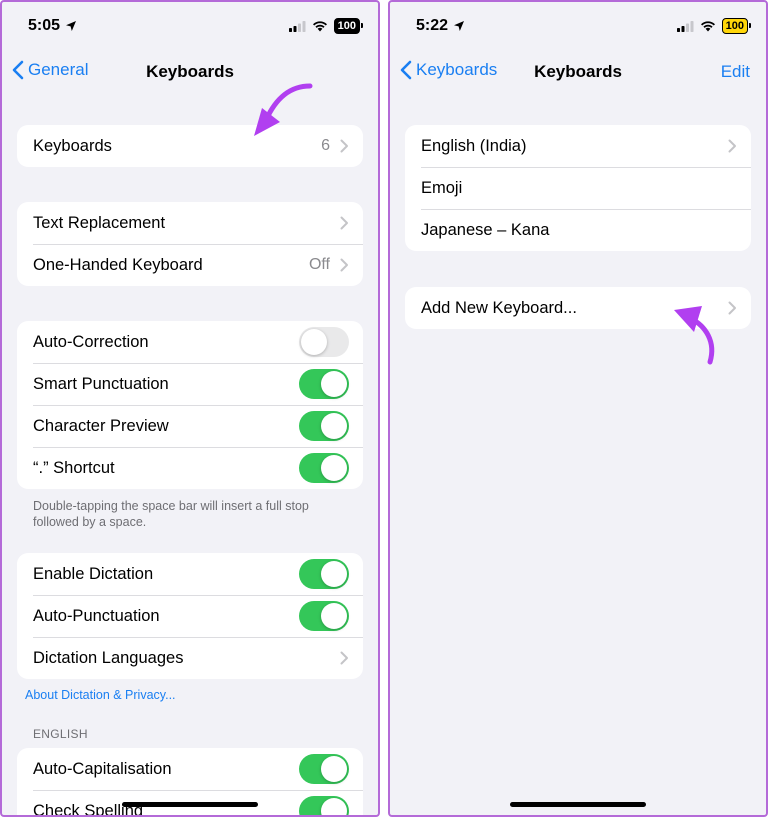 The width and height of the screenshot is (768, 819). I want to click on row-label: Character Preview, so click(101, 425).